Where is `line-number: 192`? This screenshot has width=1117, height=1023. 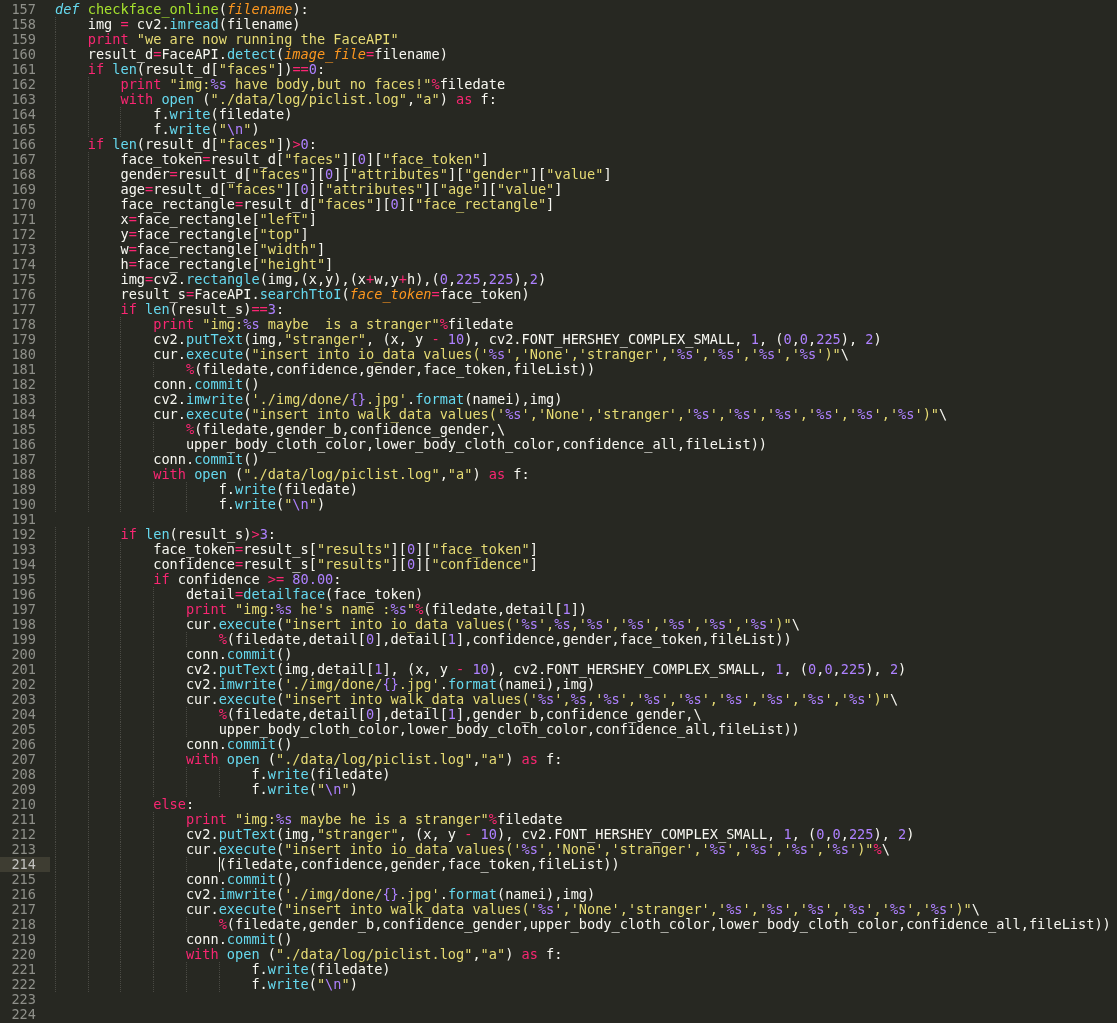
line-number: 192 is located at coordinates (23, 534).